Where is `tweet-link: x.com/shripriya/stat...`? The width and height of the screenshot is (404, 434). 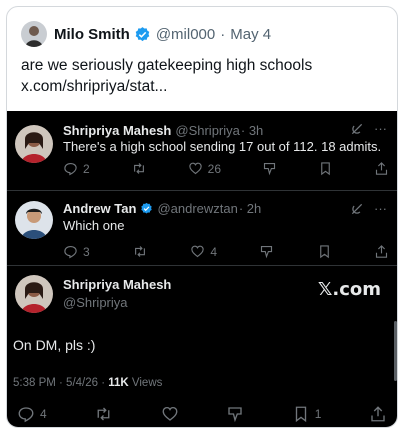
tweet-link: x.com/shripriya/stat... is located at coordinates (203, 86).